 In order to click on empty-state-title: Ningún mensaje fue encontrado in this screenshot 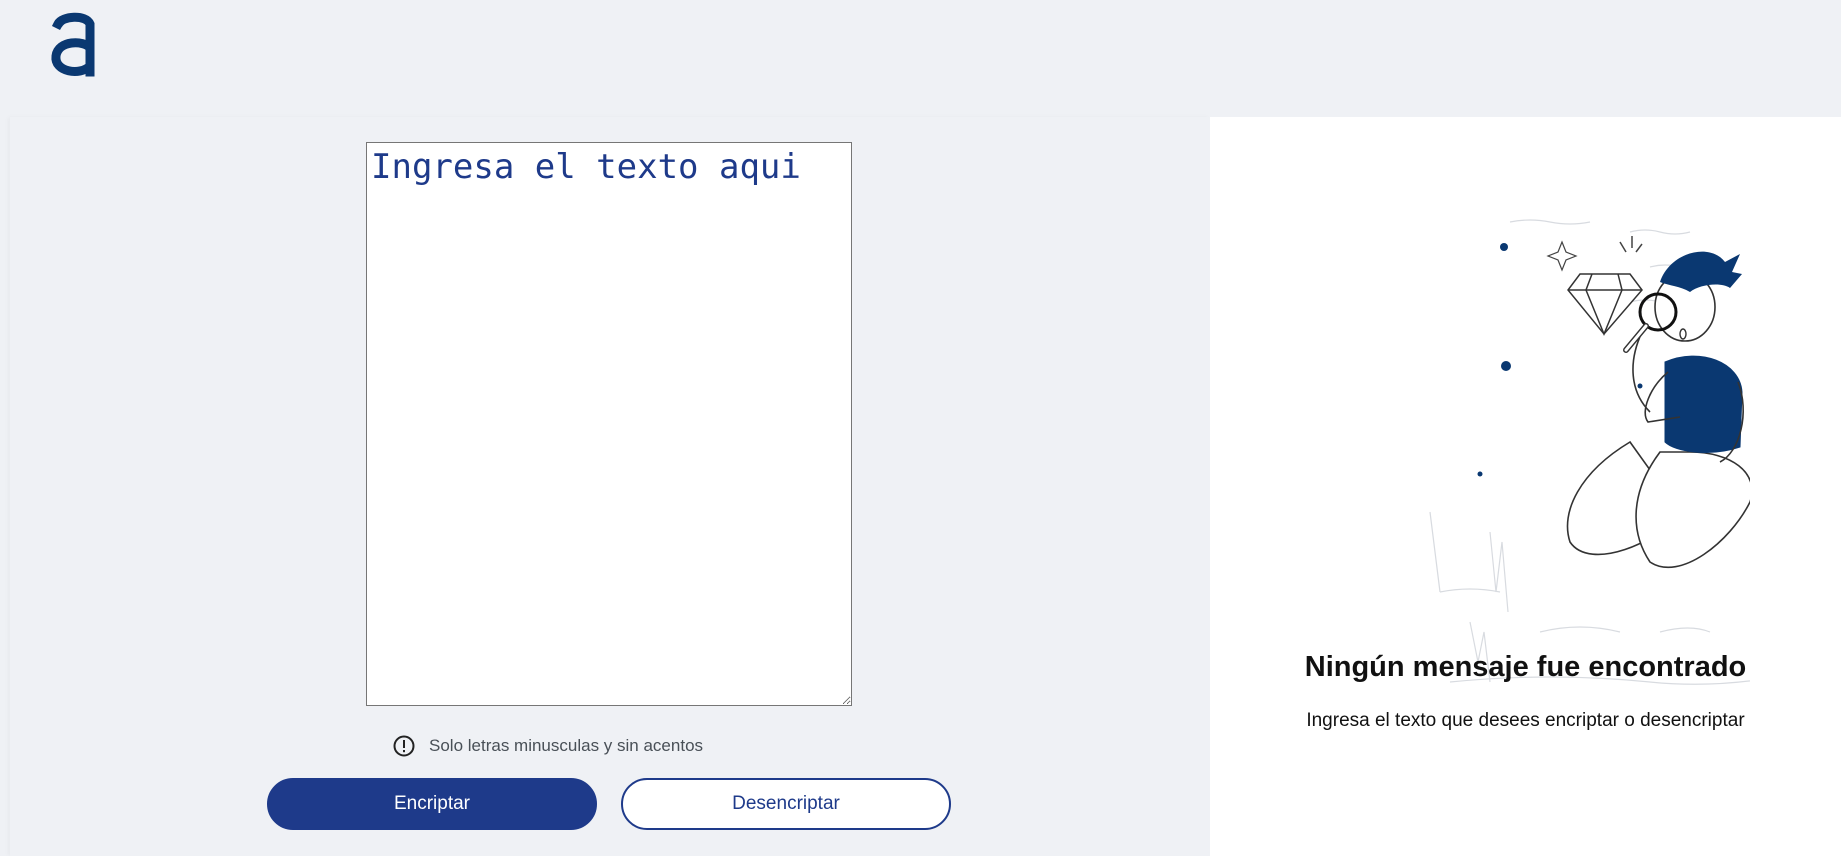, I will do `click(1525, 667)`.